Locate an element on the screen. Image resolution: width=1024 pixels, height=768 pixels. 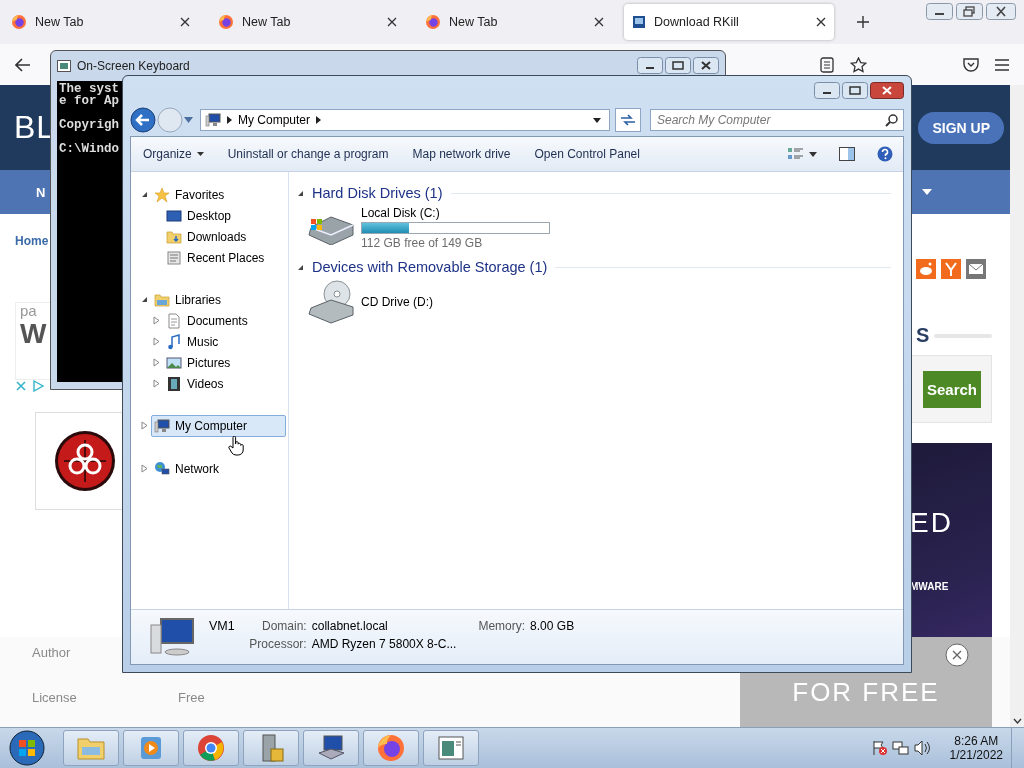
reader-view-icon is located at coordinates (827, 64).